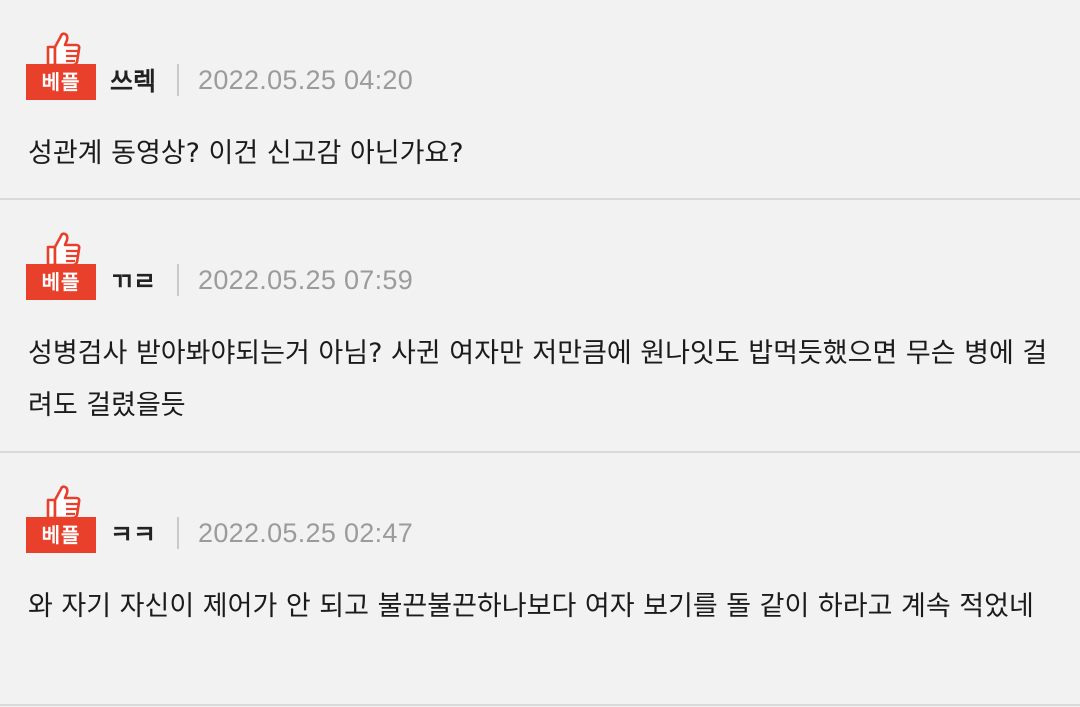  I want to click on comment-author: 쓰렉, so click(133, 80).